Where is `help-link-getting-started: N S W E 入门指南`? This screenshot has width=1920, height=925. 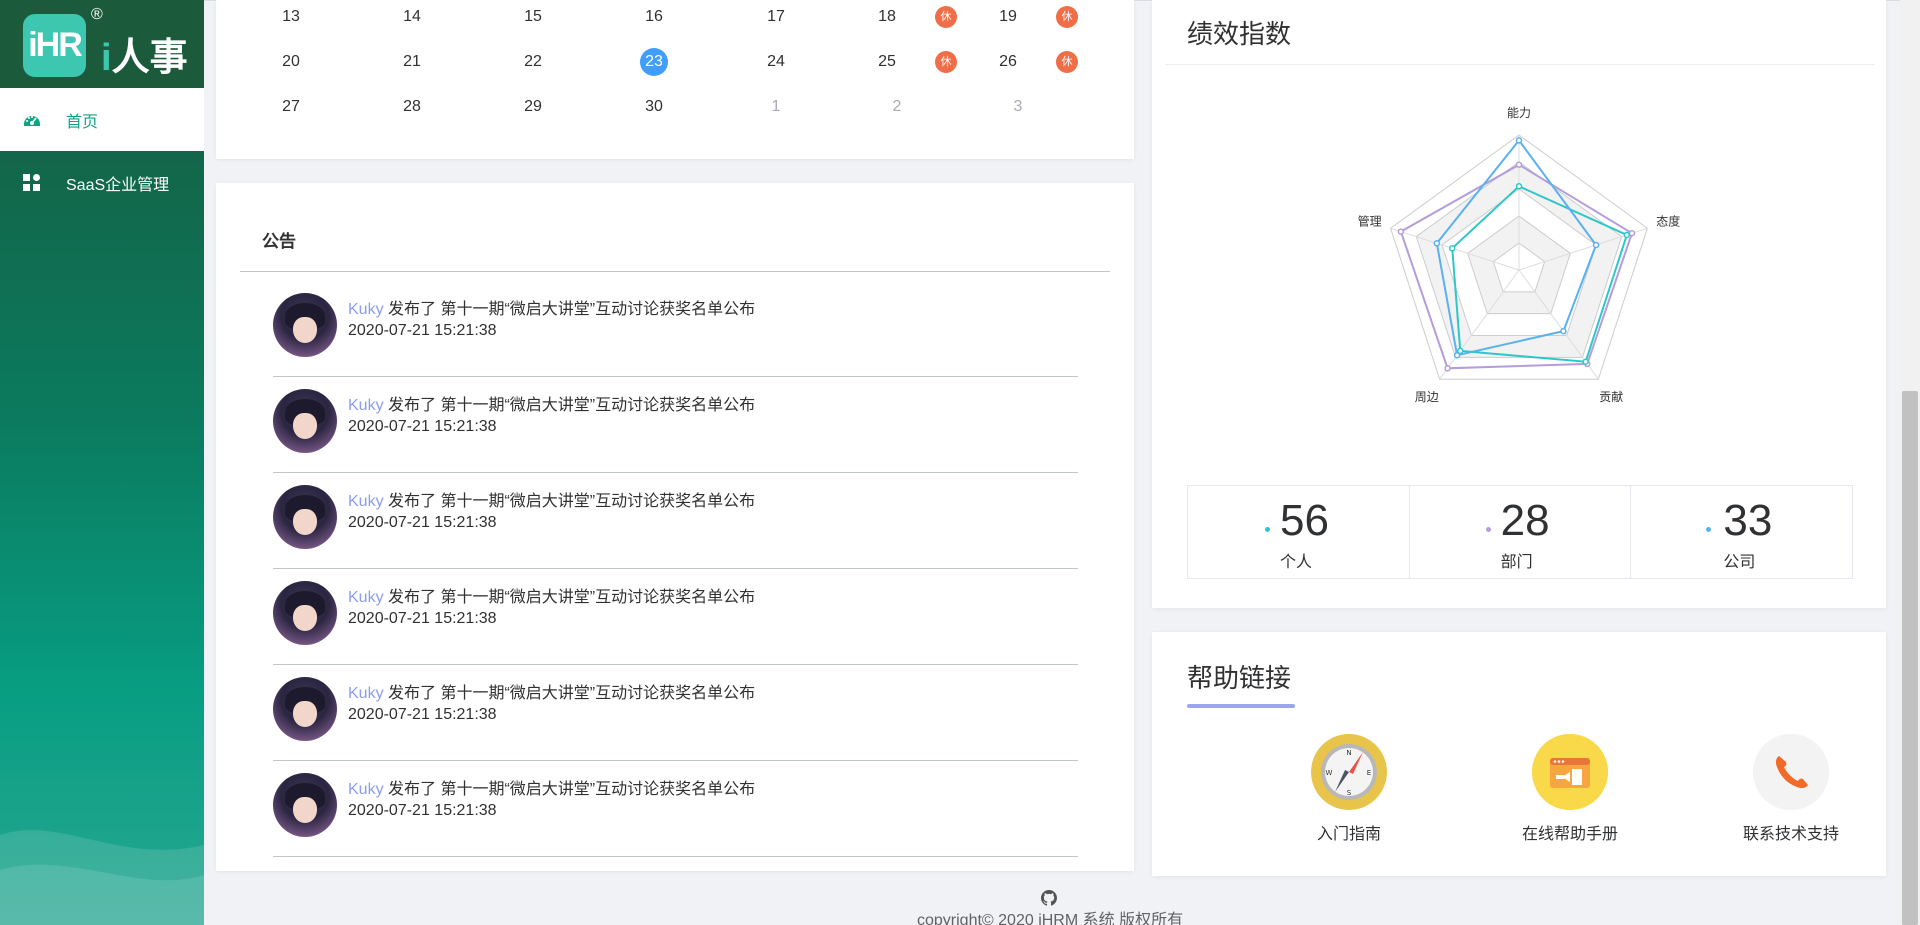
help-link-getting-started: N S W E 入门指南 is located at coordinates (1349, 789).